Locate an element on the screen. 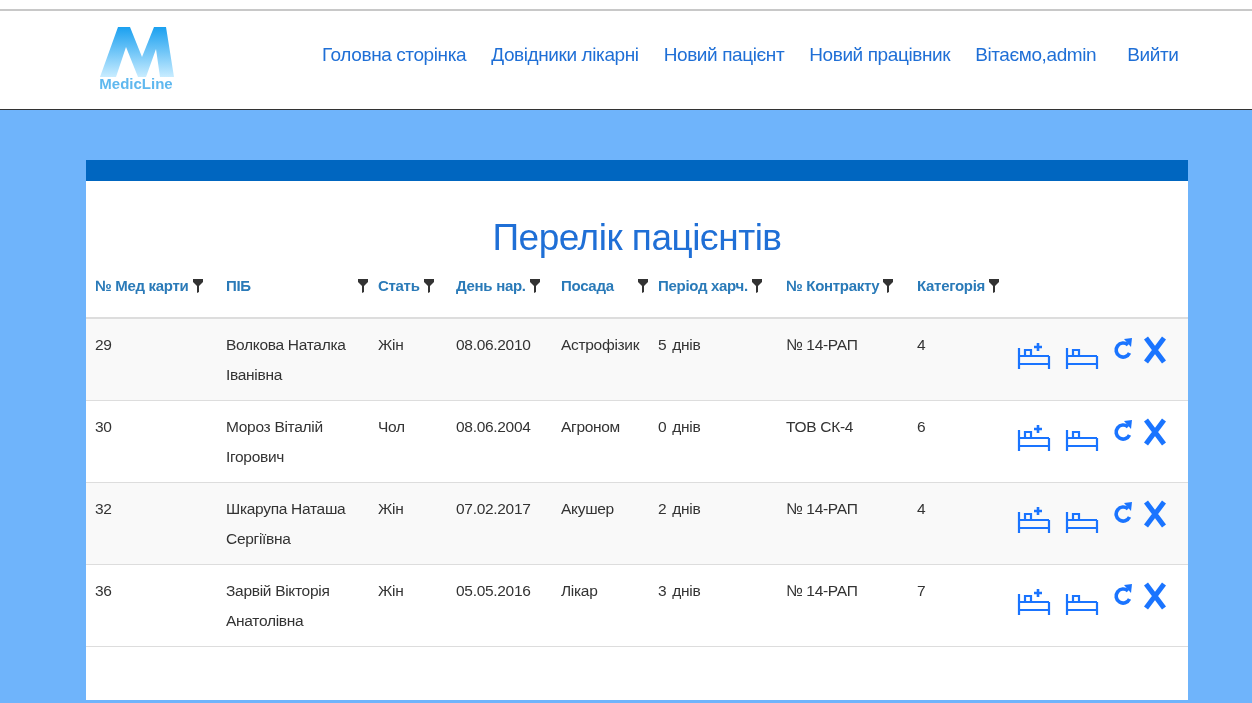  table-cell: Мороз Віталій Ігорович is located at coordinates (274, 441).